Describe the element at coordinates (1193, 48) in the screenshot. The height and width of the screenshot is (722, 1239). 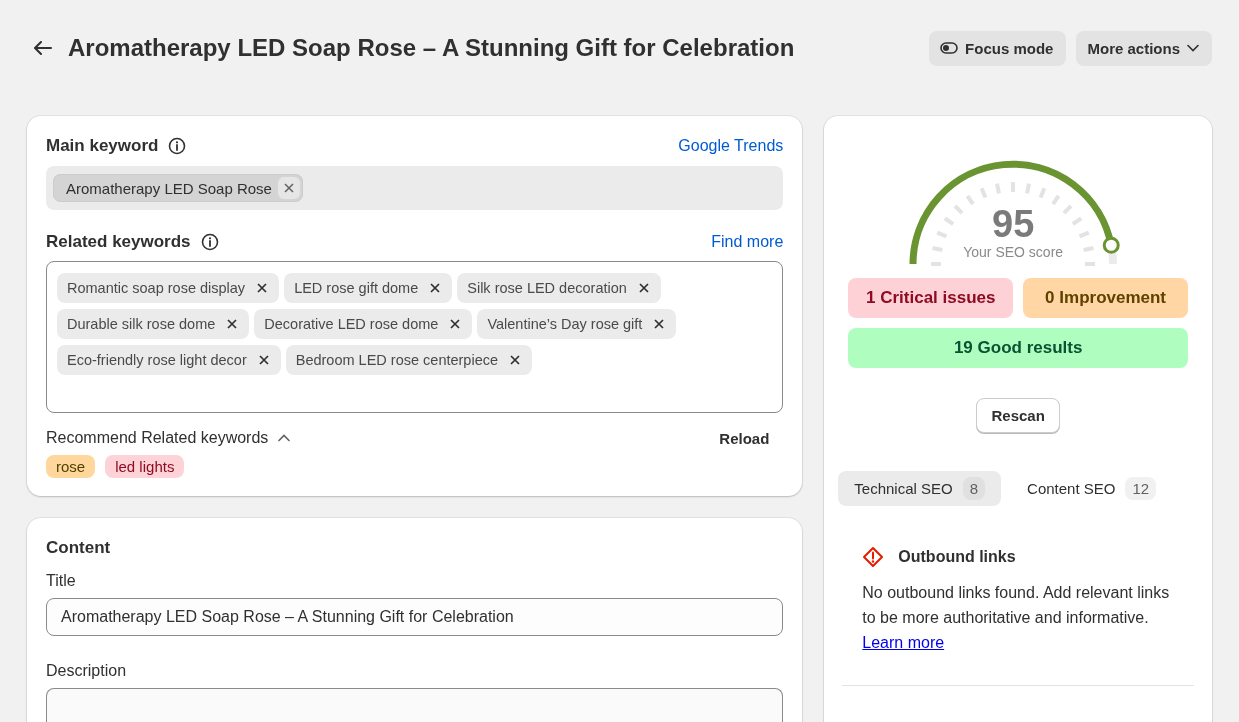
I see `chevron-down-icon` at that location.